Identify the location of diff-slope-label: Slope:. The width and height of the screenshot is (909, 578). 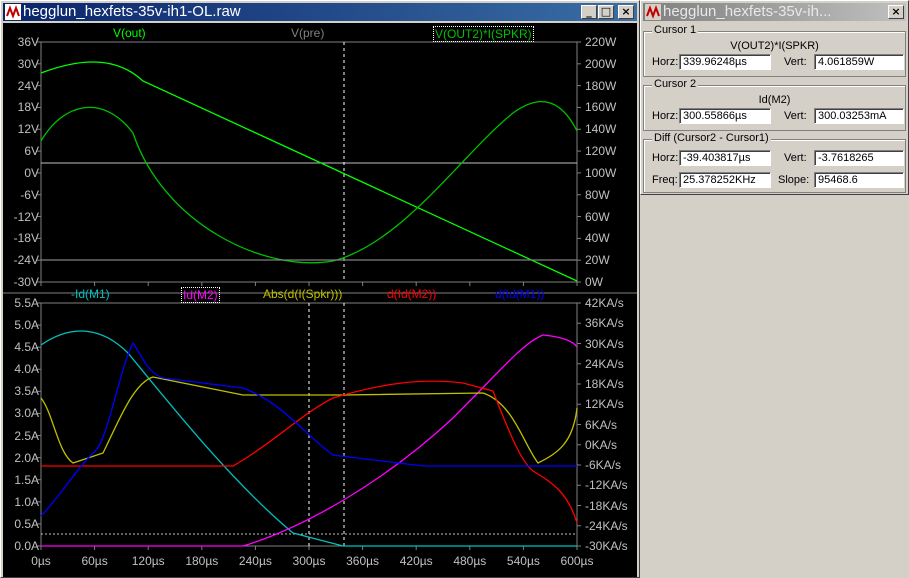
(794, 180).